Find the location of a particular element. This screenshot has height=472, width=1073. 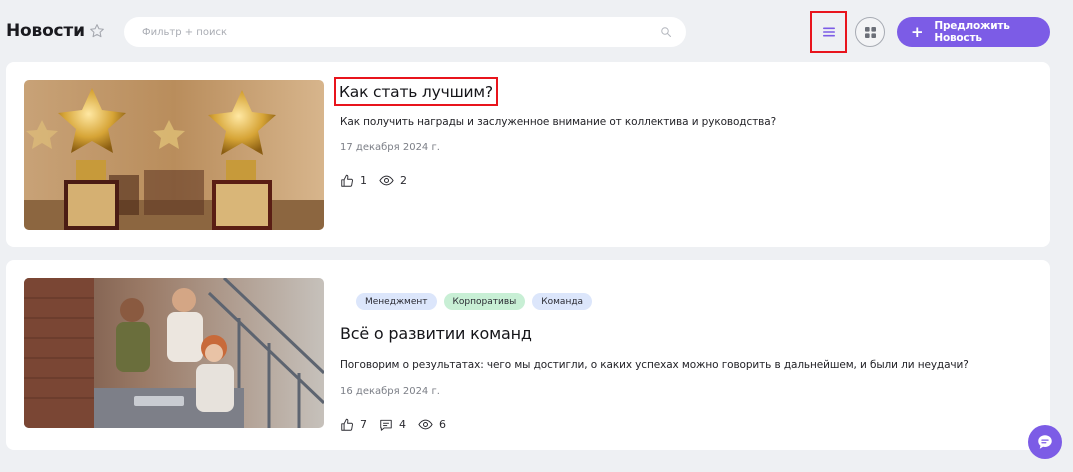

news-image-awards is located at coordinates (174, 155).